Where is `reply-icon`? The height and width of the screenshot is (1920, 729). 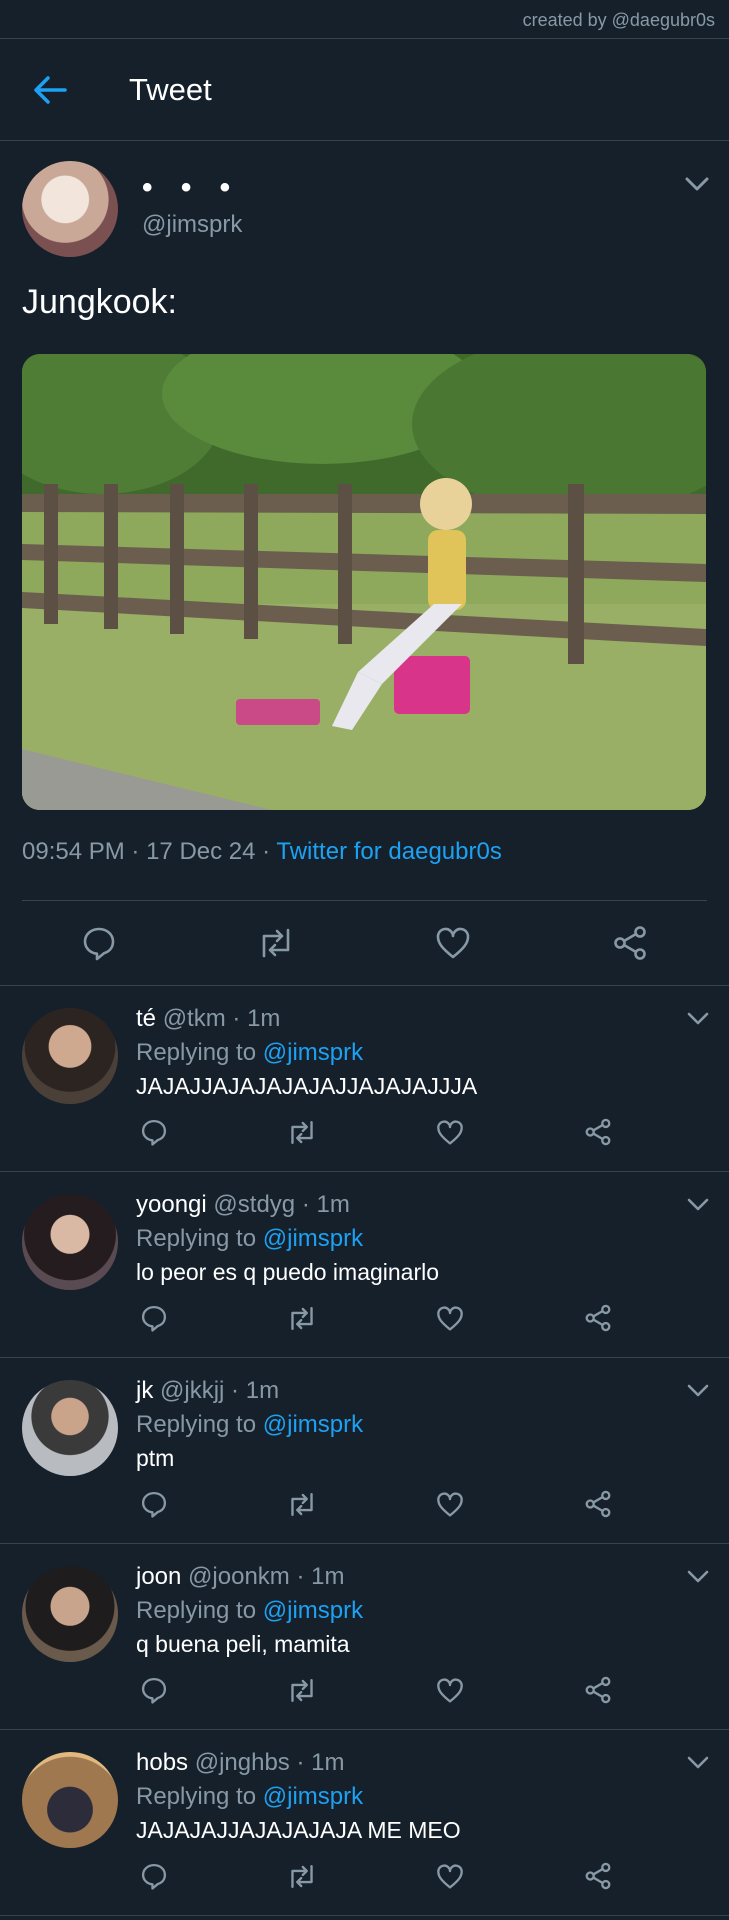
reply-icon is located at coordinates (154, 1504).